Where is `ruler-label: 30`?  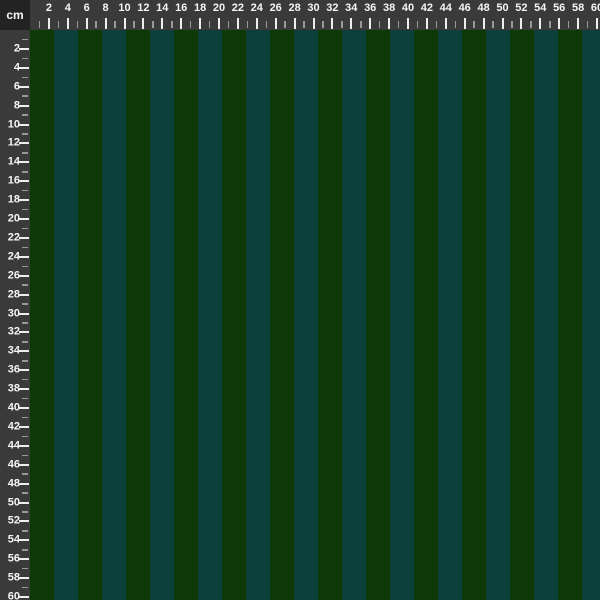
ruler-label: 30 is located at coordinates (313, 8).